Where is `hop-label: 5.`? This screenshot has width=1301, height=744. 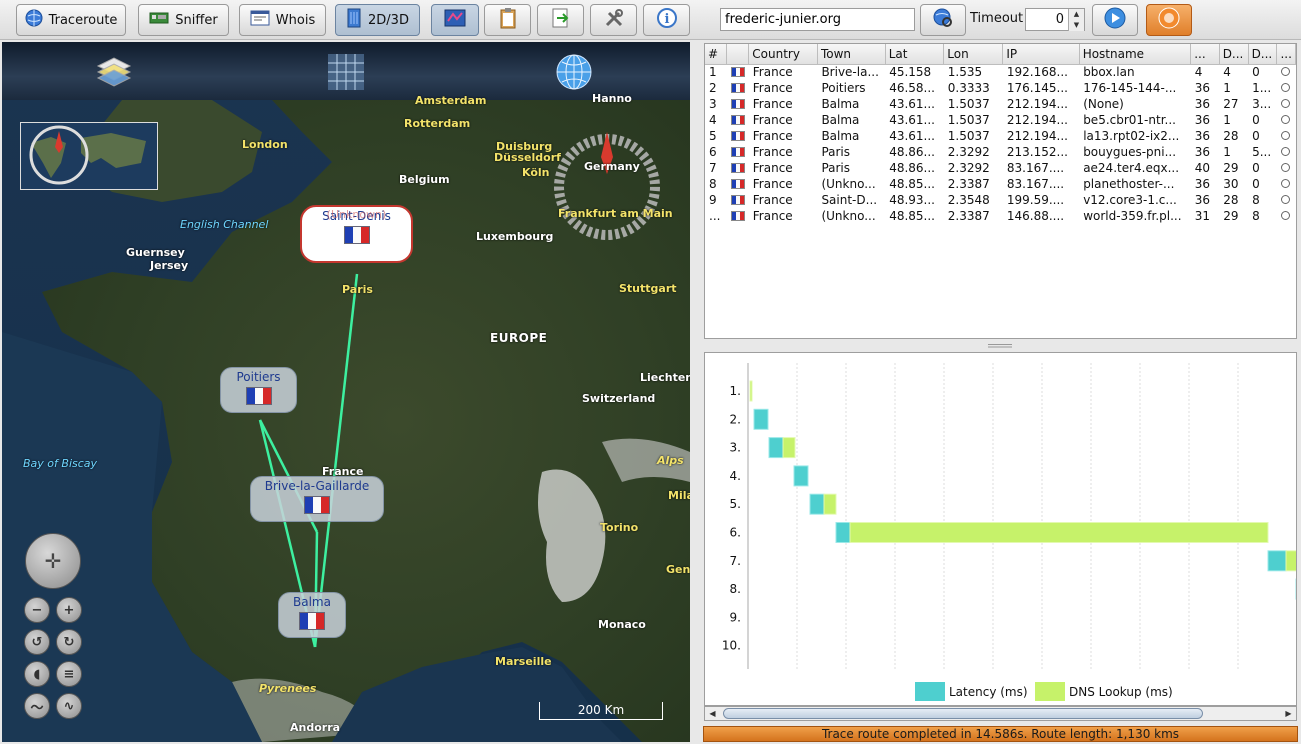 hop-label: 5. is located at coordinates (735, 504).